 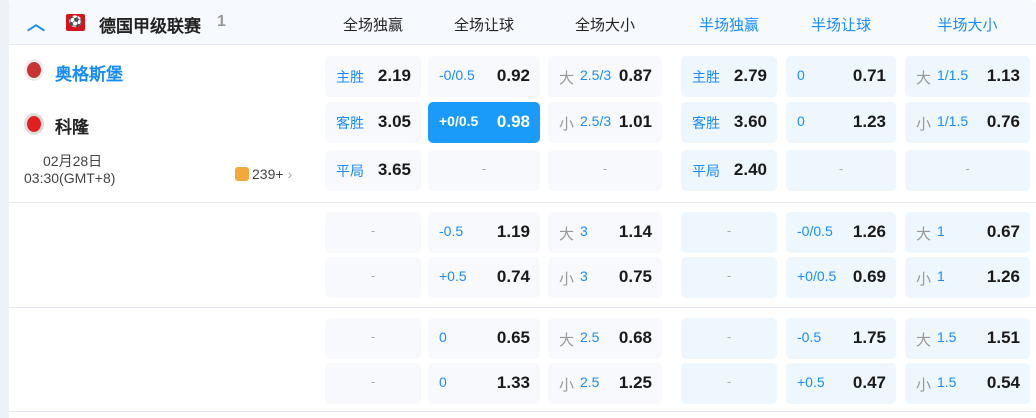 I want to click on odds-cell: 主胜 2.79, so click(x=729, y=76).